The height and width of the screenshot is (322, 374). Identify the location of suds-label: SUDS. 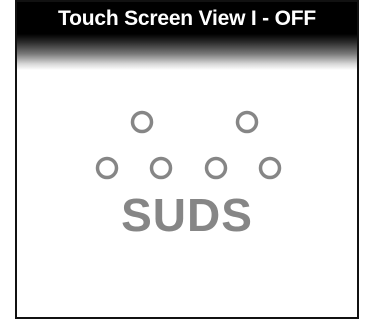
(187, 215).